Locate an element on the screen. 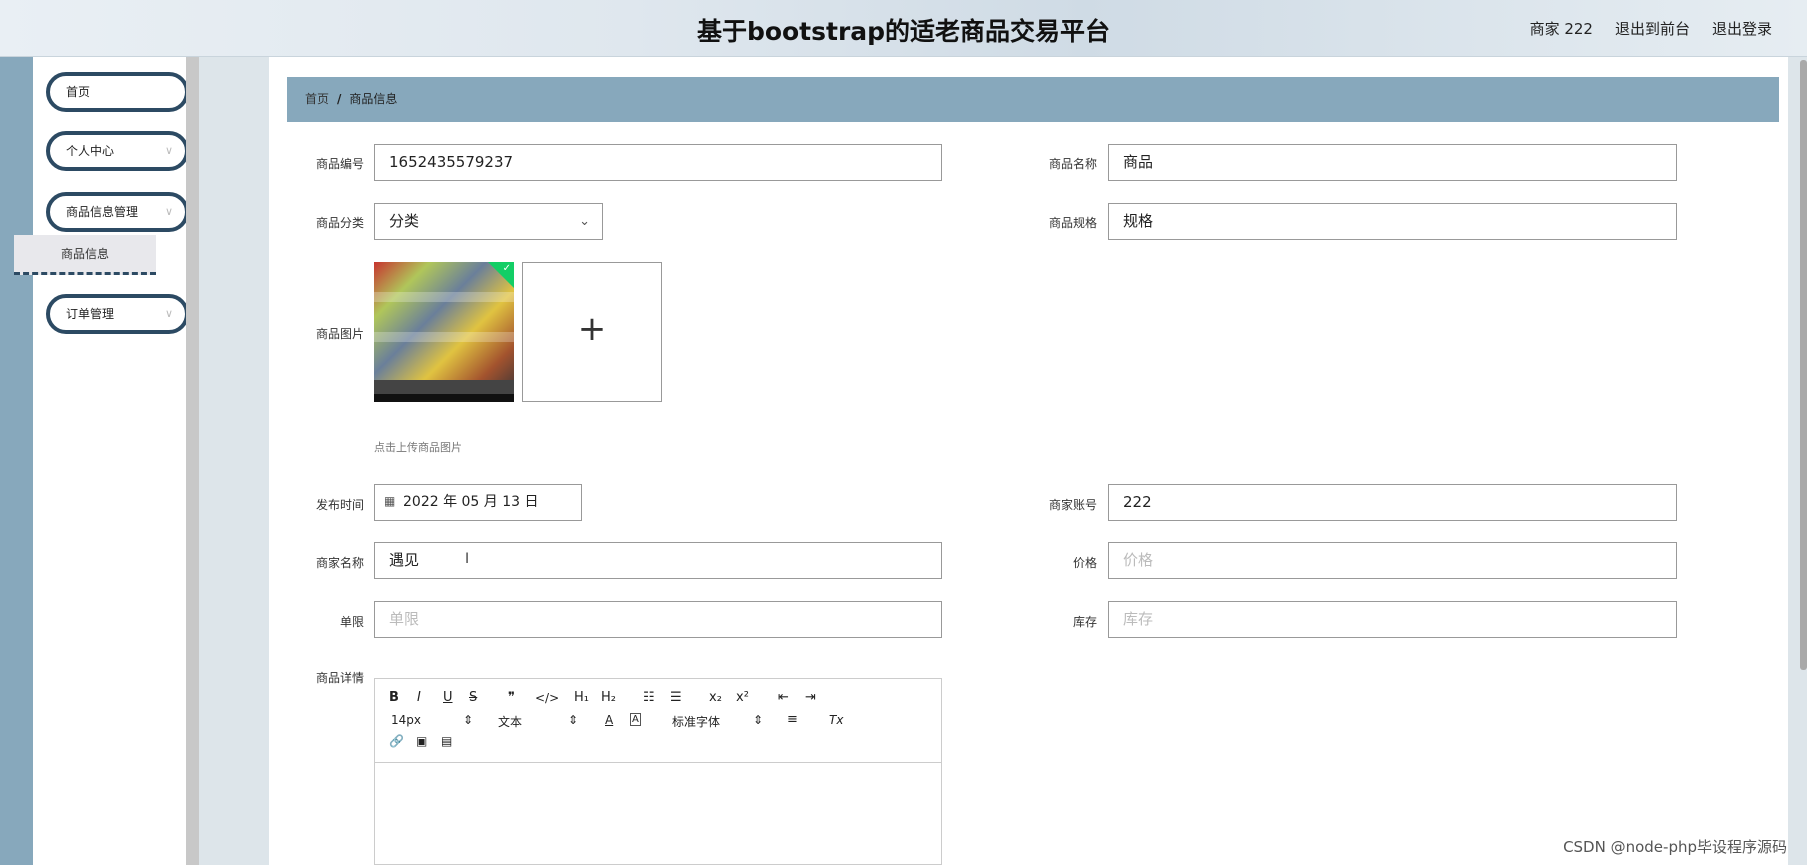 The width and height of the screenshot is (1807, 865). product-category-select: 分类 ⌄ is located at coordinates (488, 221).